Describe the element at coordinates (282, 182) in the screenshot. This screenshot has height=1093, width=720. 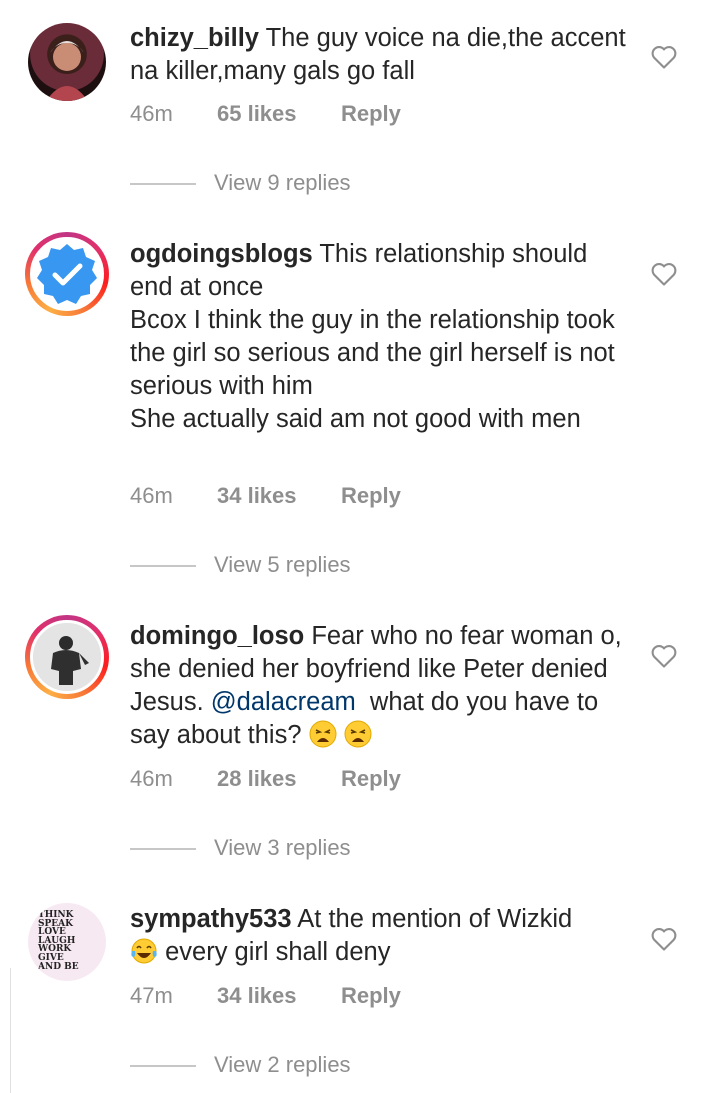
I see `view-replies-label: View 9 replies` at that location.